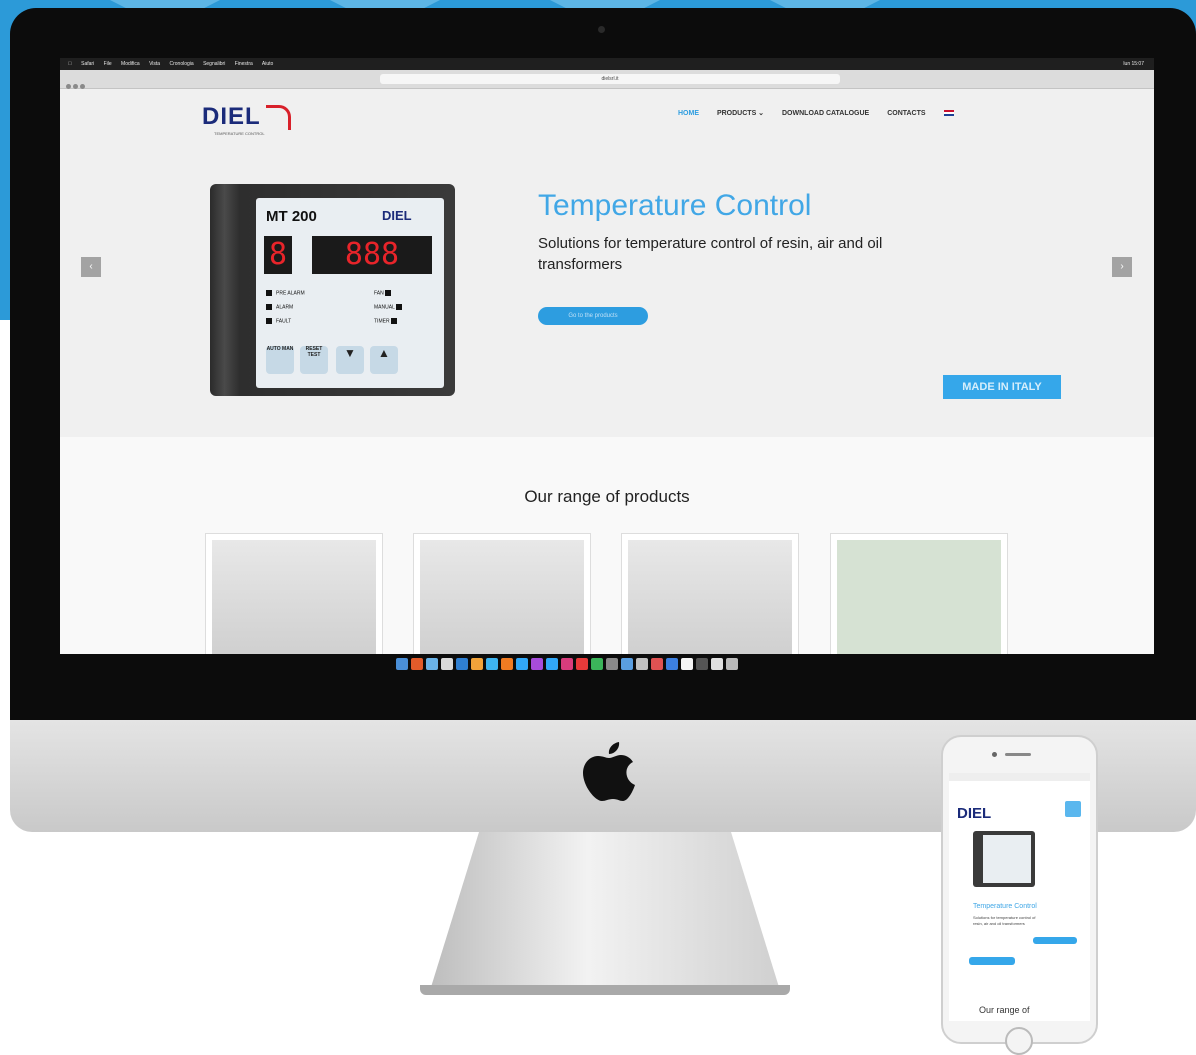 The width and height of the screenshot is (1196, 1055). I want to click on mobile-badge, so click(1055, 940).